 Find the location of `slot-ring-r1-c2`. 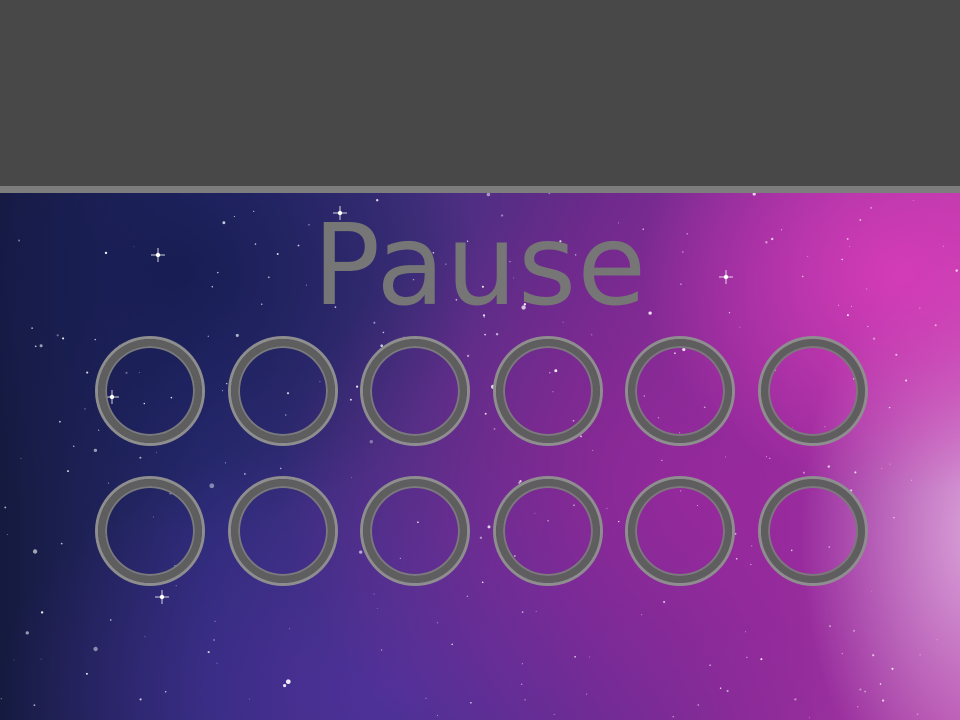

slot-ring-r1-c2 is located at coordinates (282, 391).